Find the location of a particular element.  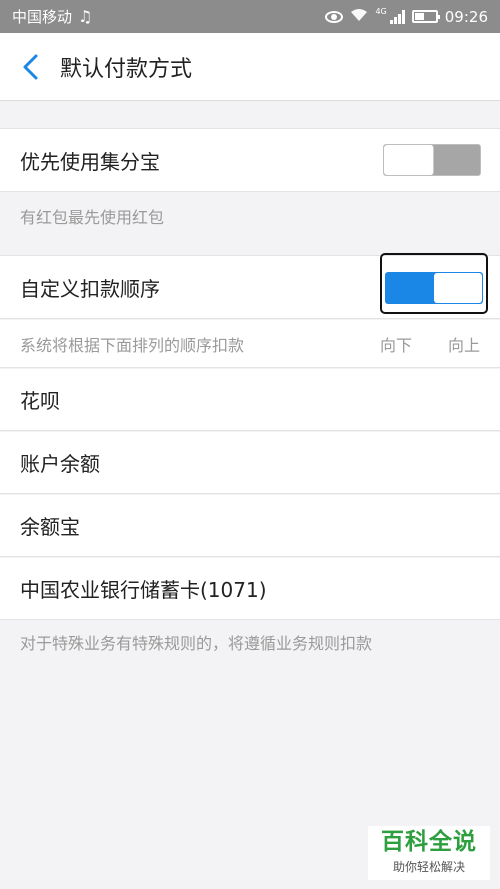

eye-icon is located at coordinates (334, 16).